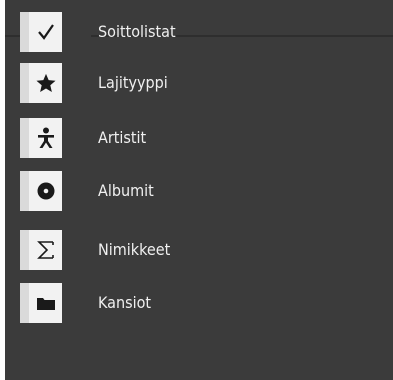 The image size is (393, 380). I want to click on menu-item-folders: Kansiot, so click(190, 303).